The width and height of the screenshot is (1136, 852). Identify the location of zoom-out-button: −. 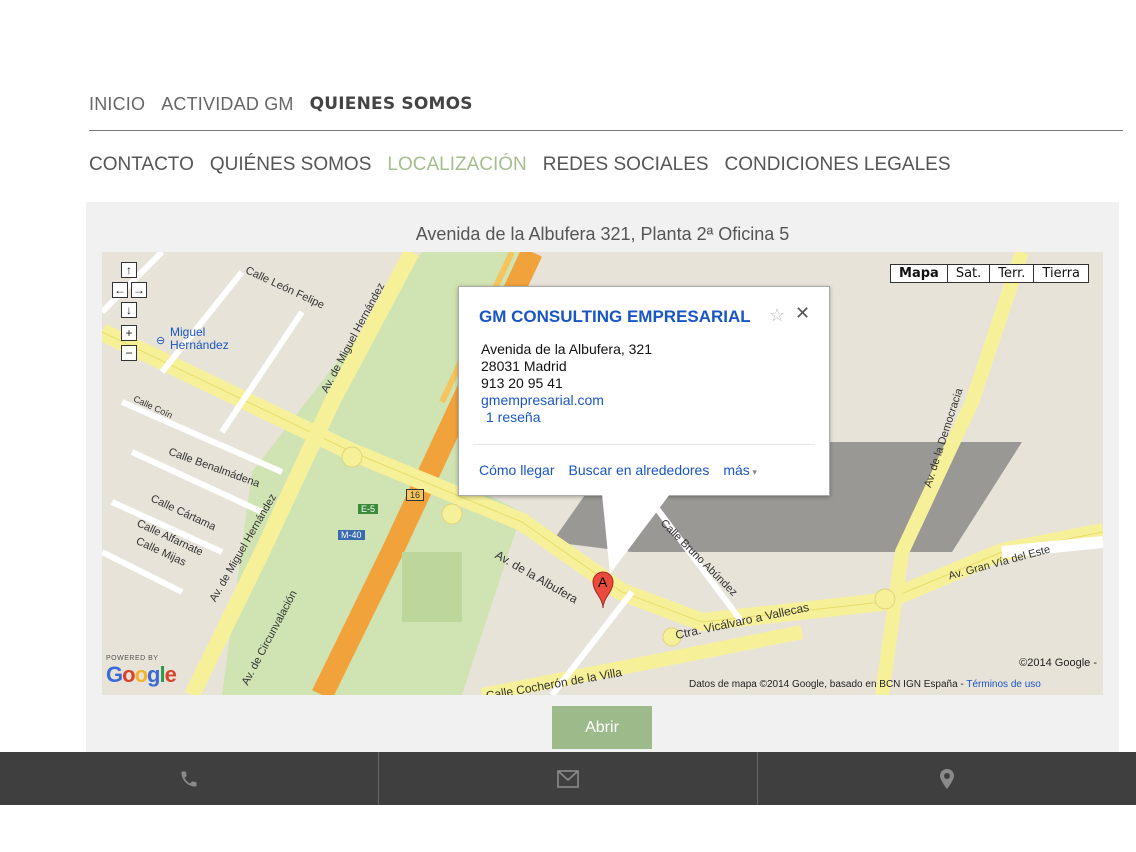
(129, 353).